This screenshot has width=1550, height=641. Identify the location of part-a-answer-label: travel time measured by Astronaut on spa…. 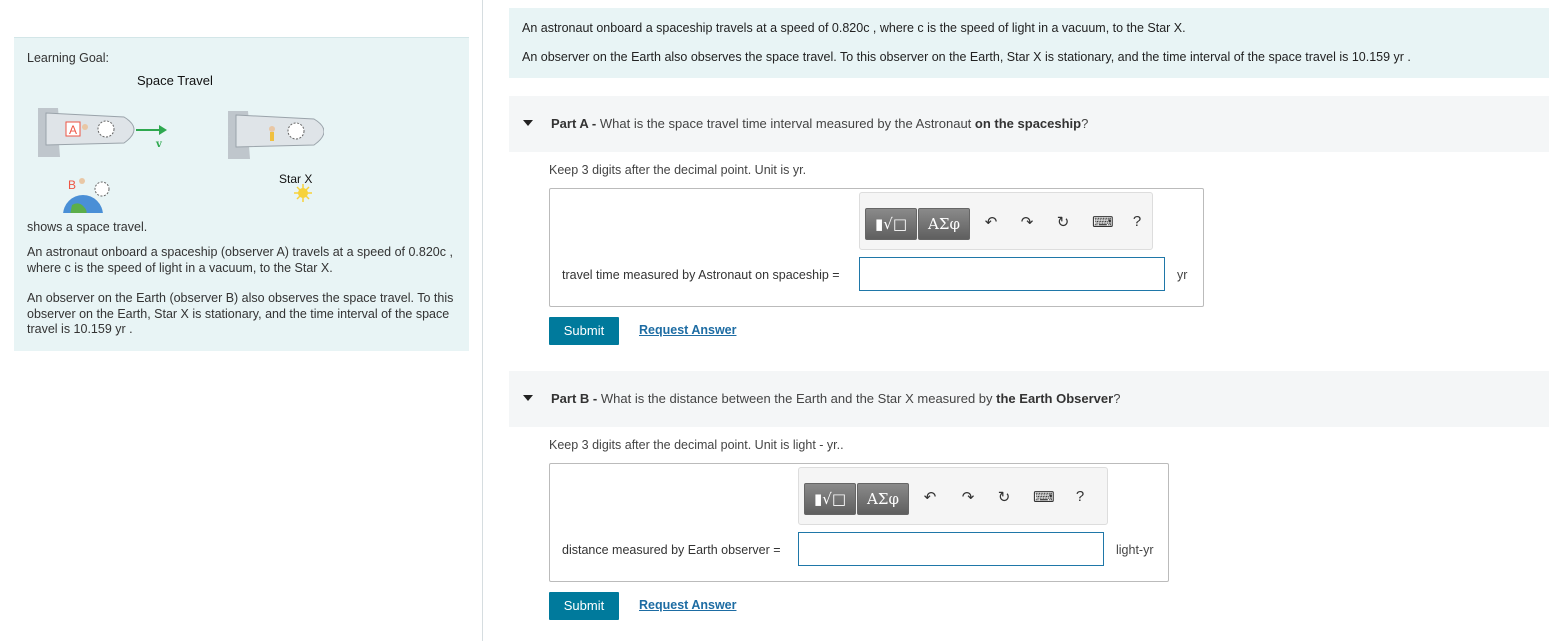
(701, 275).